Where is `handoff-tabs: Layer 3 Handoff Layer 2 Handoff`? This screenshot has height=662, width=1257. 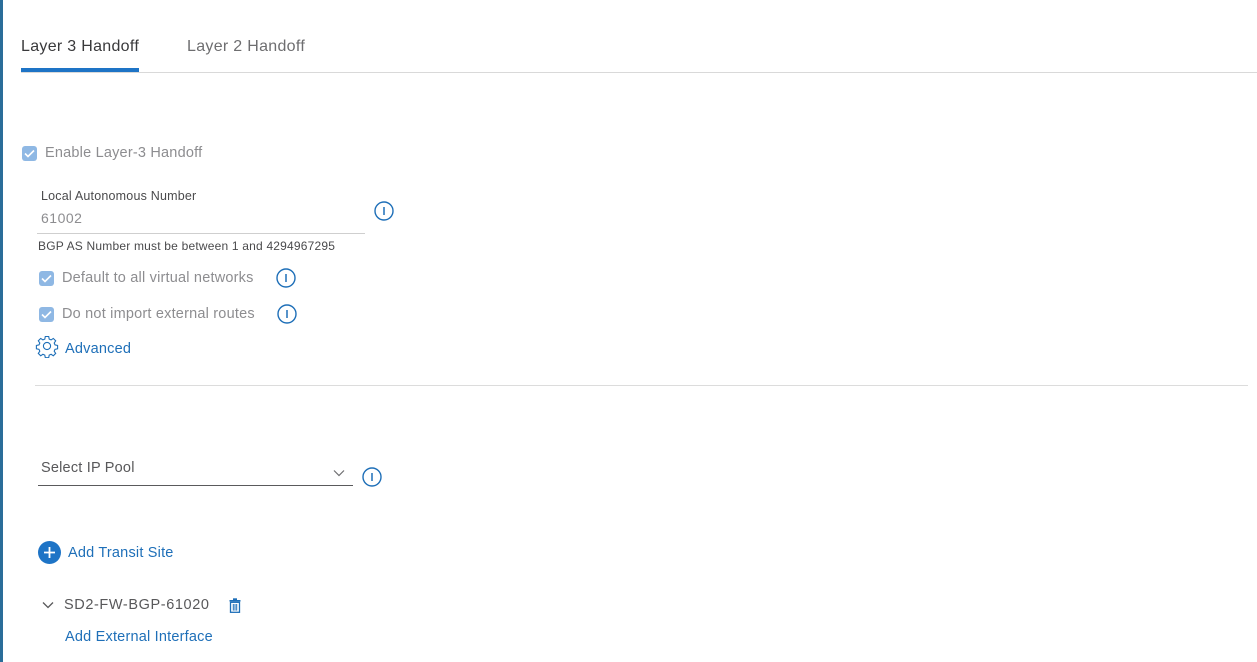
handoff-tabs: Layer 3 Handoff Layer 2 Handoff is located at coordinates (639, 54).